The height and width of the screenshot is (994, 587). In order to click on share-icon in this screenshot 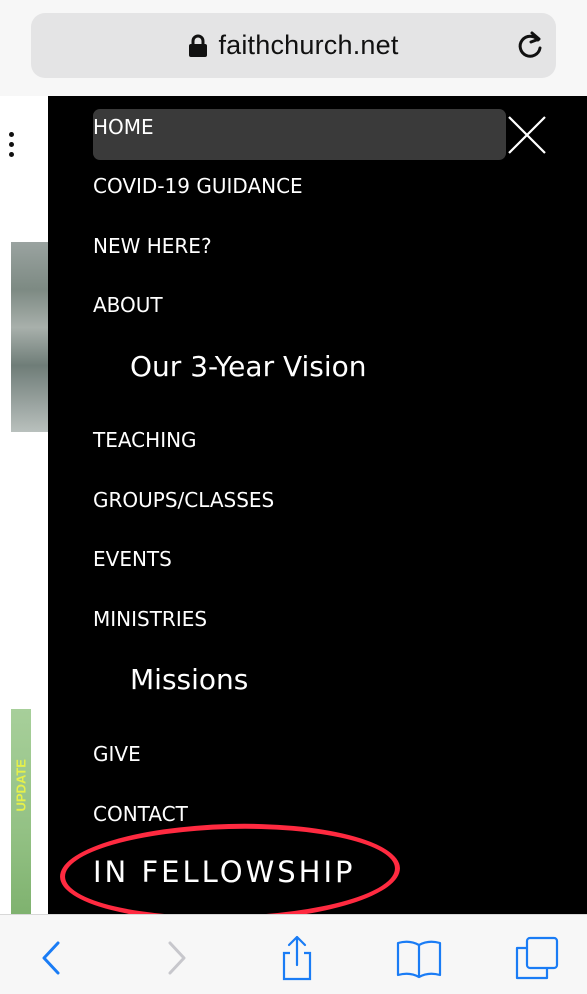, I will do `click(298, 958)`.